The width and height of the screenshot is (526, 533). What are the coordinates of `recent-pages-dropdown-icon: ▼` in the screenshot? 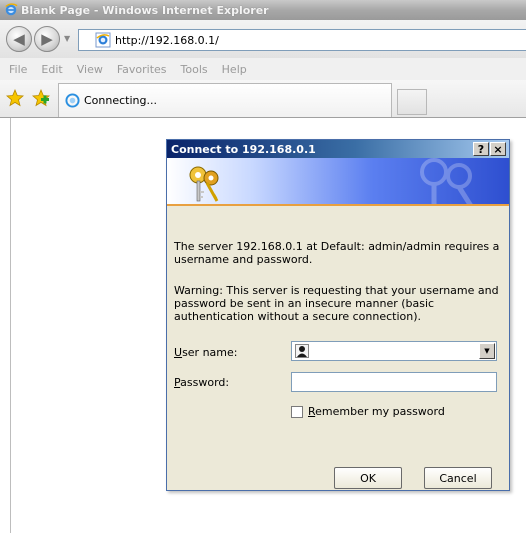 It's located at (68, 38).